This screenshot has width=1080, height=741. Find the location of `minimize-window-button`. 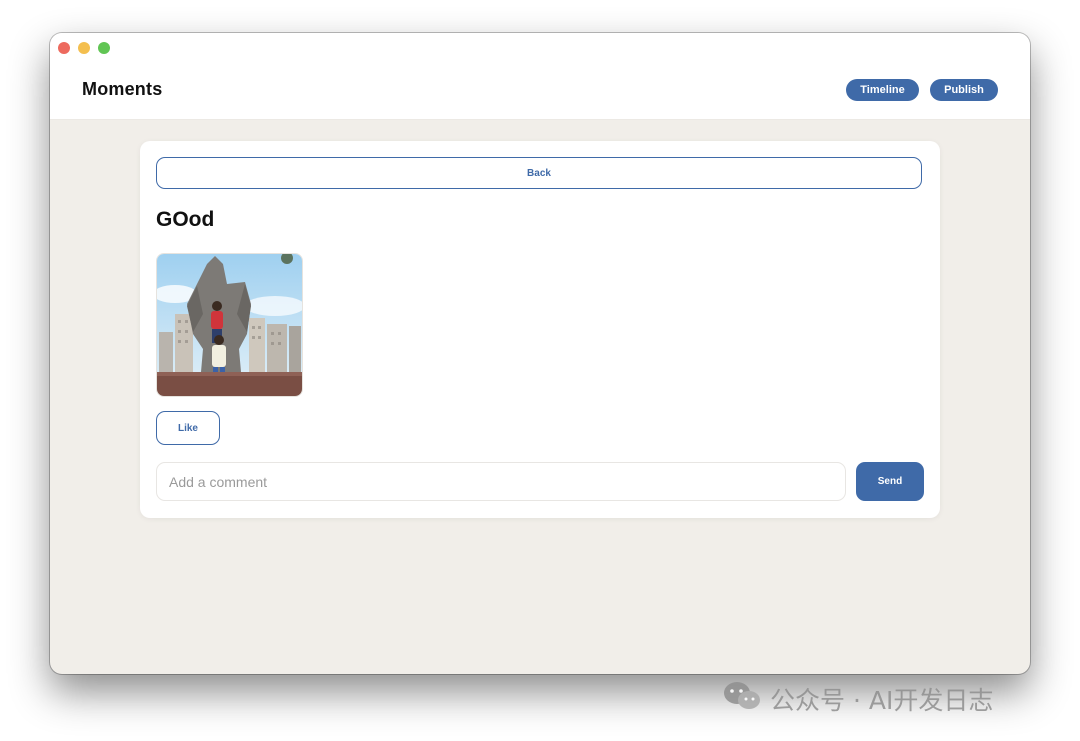

minimize-window-button is located at coordinates (84, 48).